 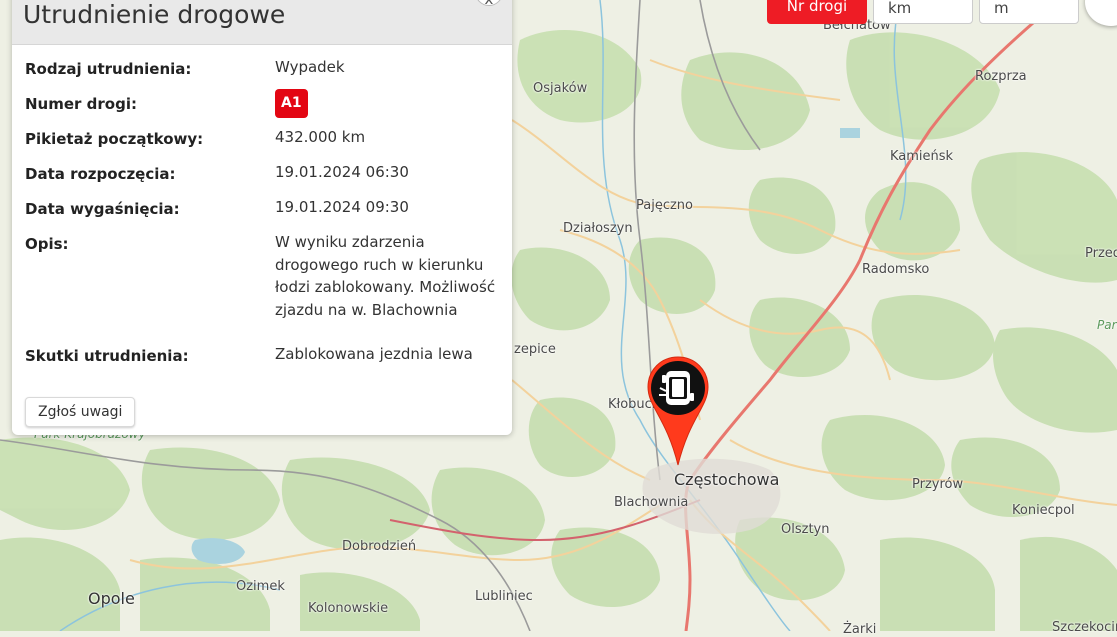 I want to click on detail-label: Rodzaj utrudnienia:, so click(x=108, y=69).